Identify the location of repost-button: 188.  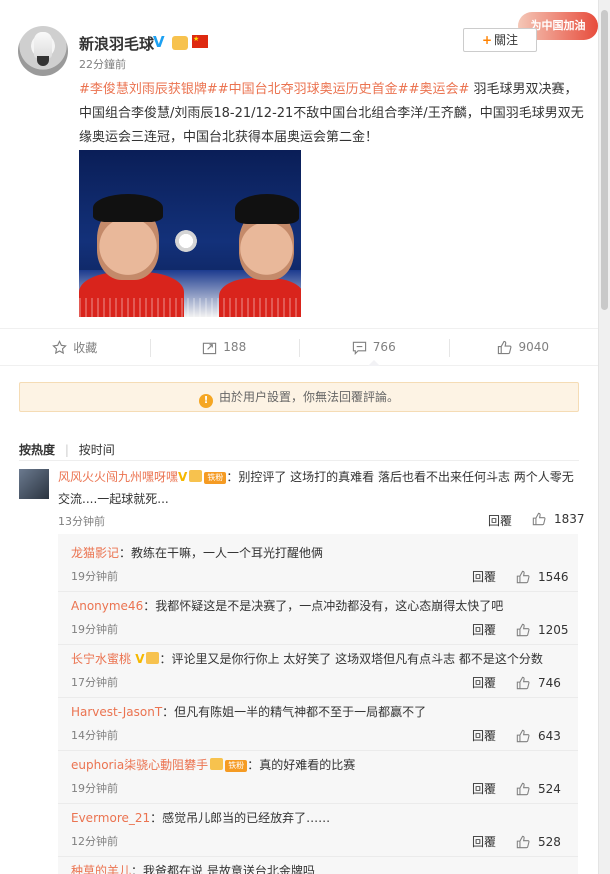
(224, 347).